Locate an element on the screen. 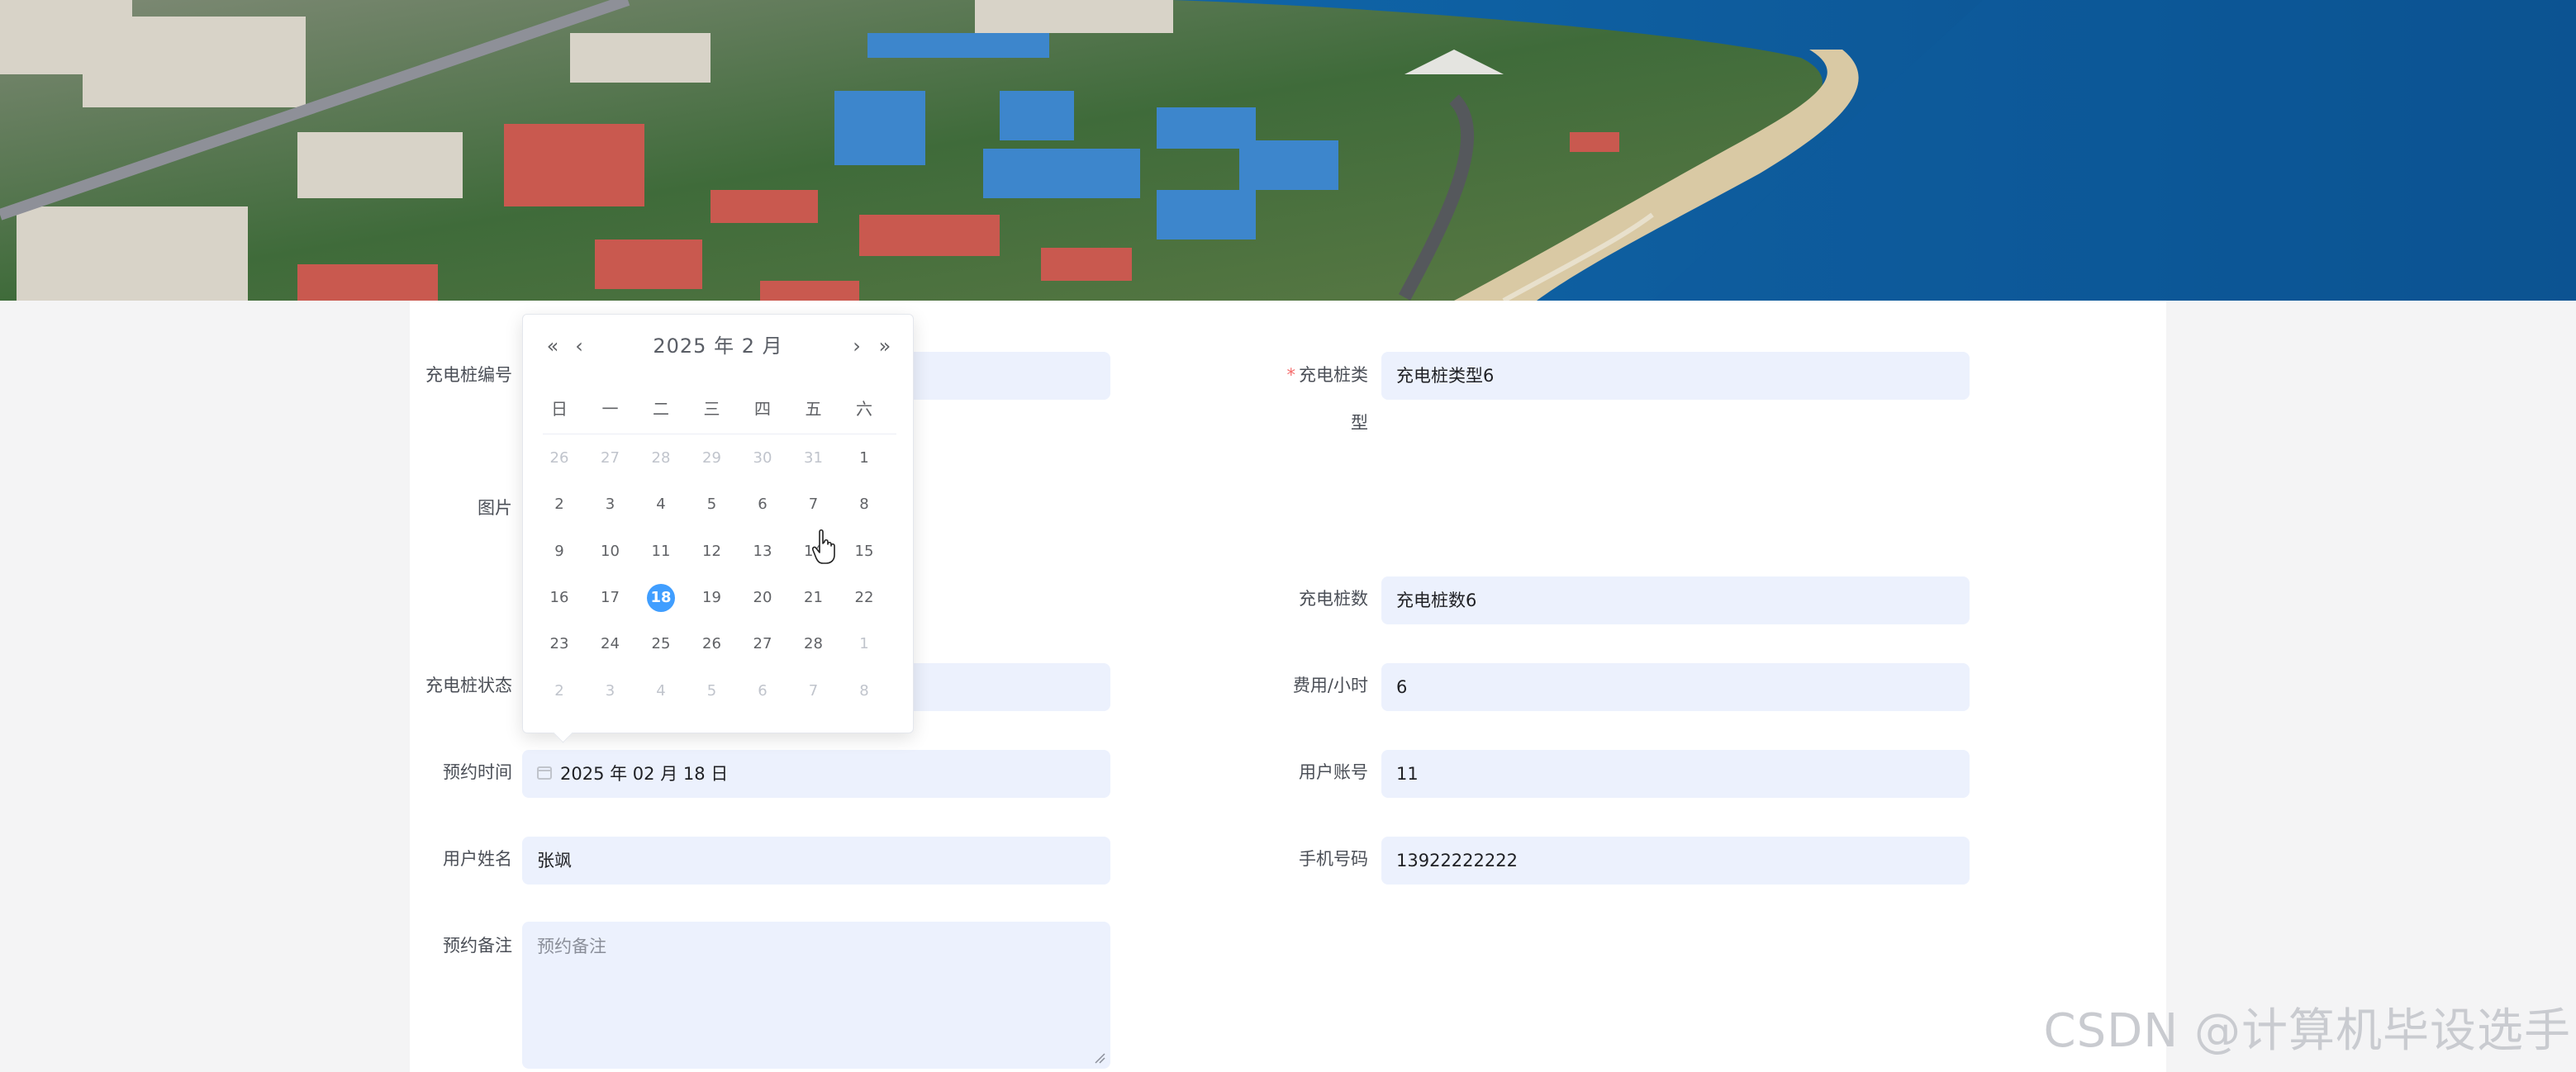 This screenshot has height=1072, width=2576. next-month-icon: › is located at coordinates (856, 346).